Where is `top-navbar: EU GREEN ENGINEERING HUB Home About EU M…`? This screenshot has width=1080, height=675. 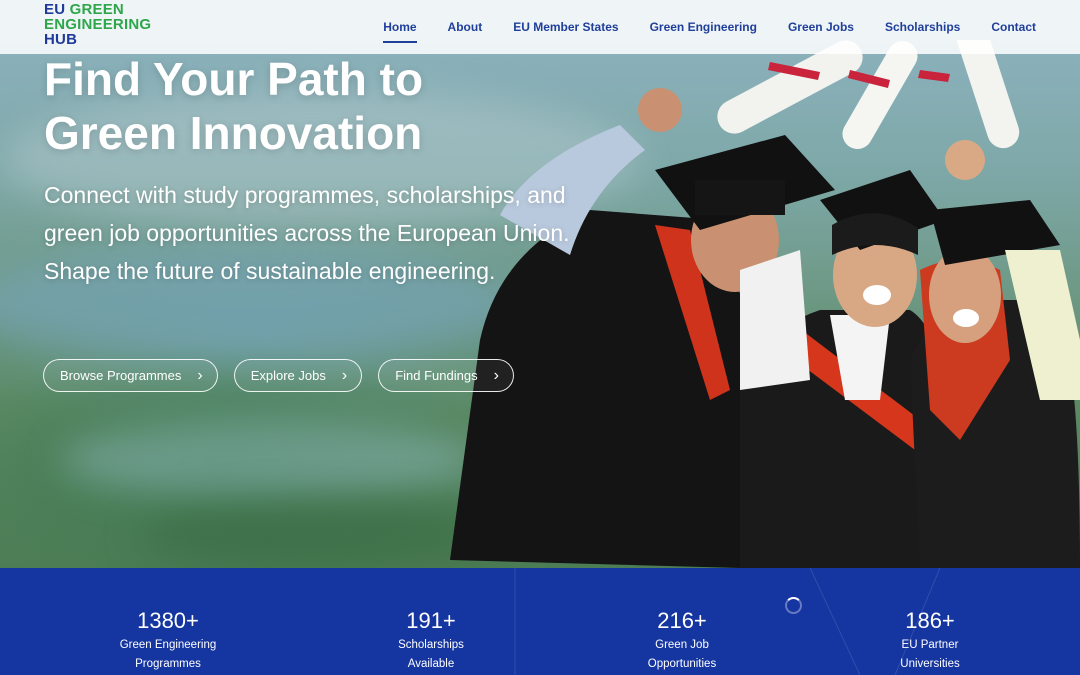
top-navbar: EU GREEN ENGINEERING HUB Home About EU M… is located at coordinates (540, 27).